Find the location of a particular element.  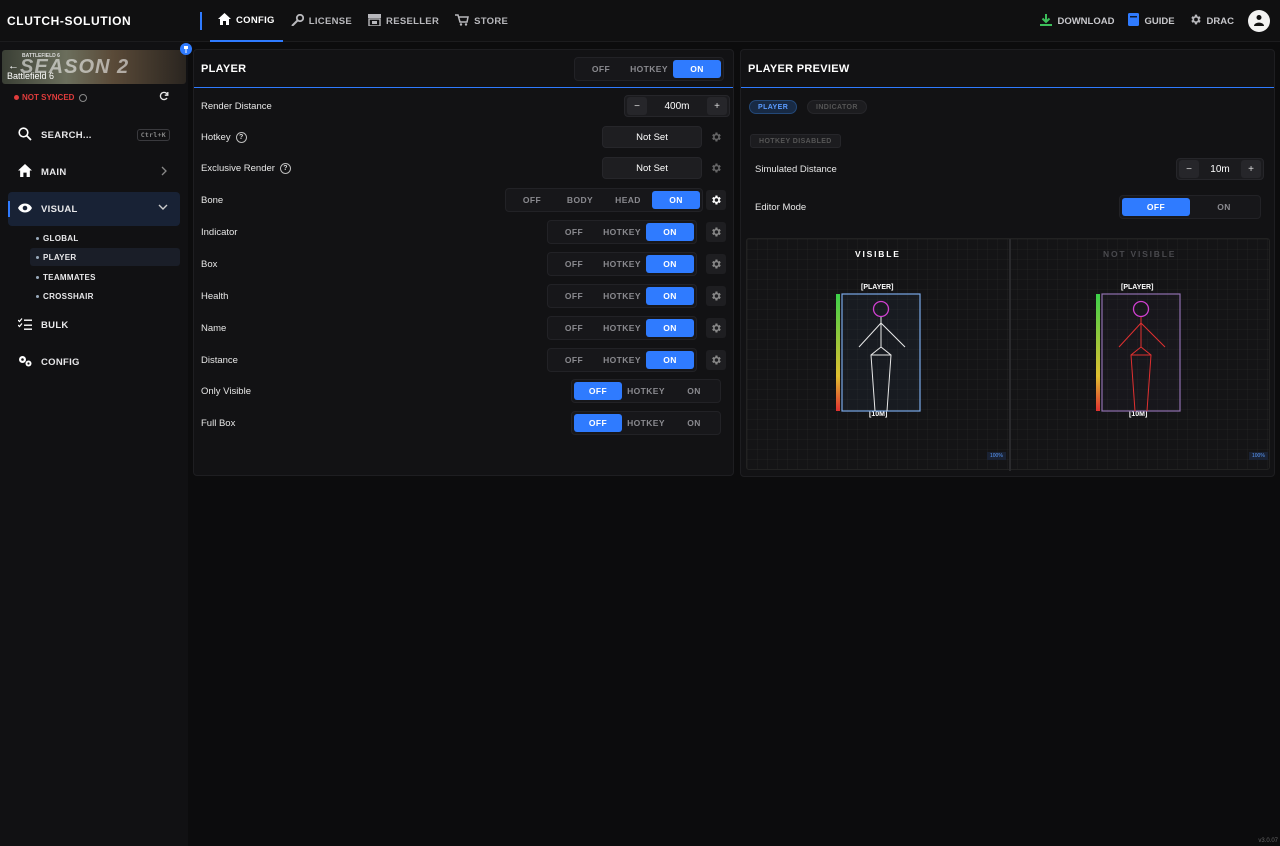

bone-off: OFF is located at coordinates (532, 200).